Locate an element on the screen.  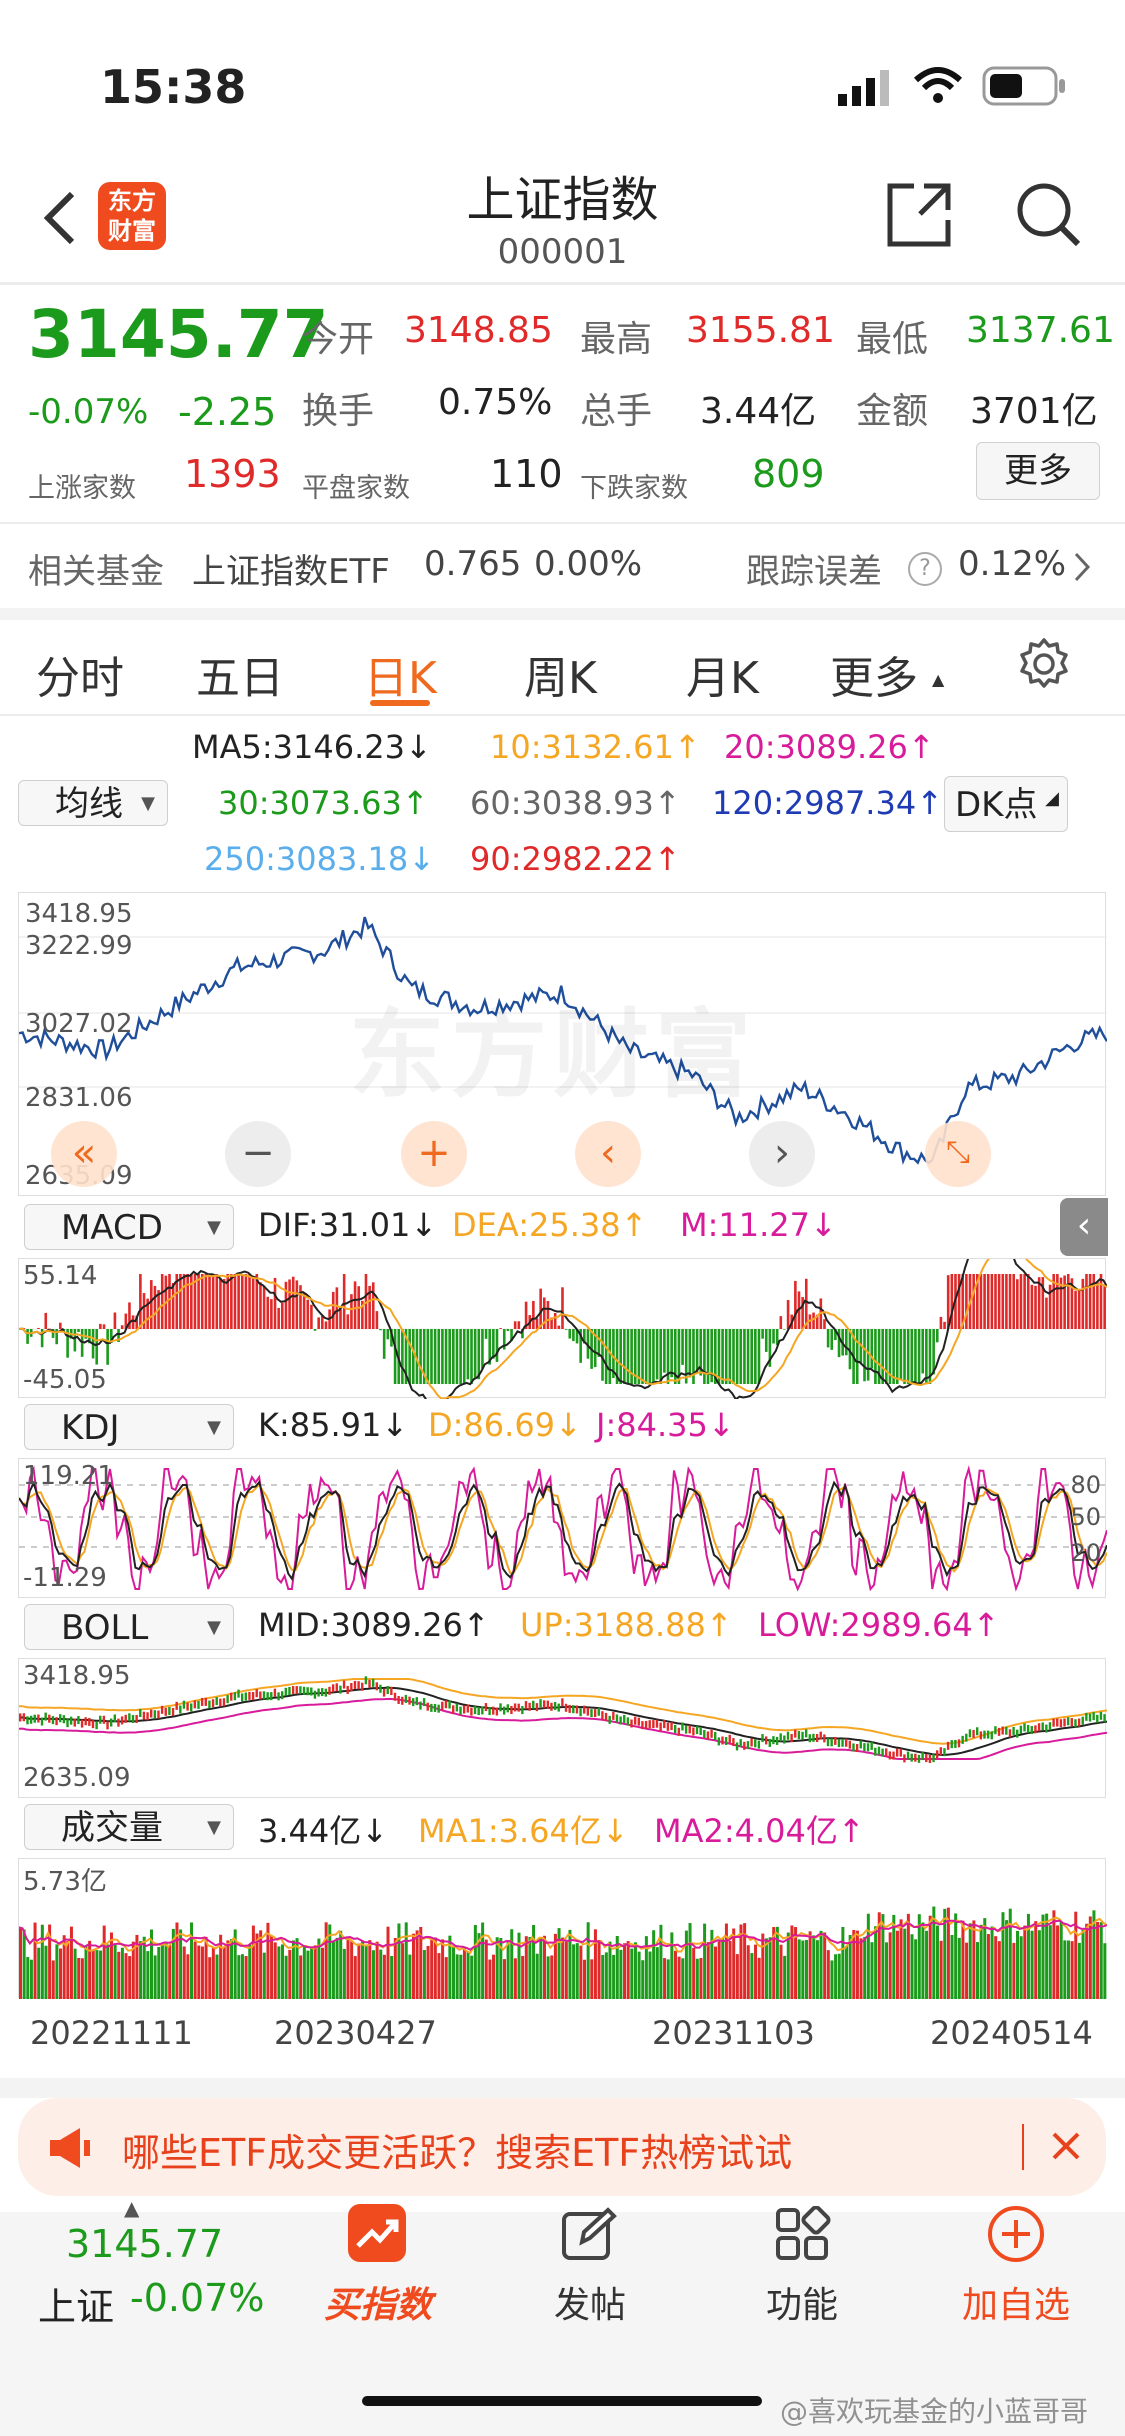
fund-pct: 0.00% is located at coordinates (588, 564).